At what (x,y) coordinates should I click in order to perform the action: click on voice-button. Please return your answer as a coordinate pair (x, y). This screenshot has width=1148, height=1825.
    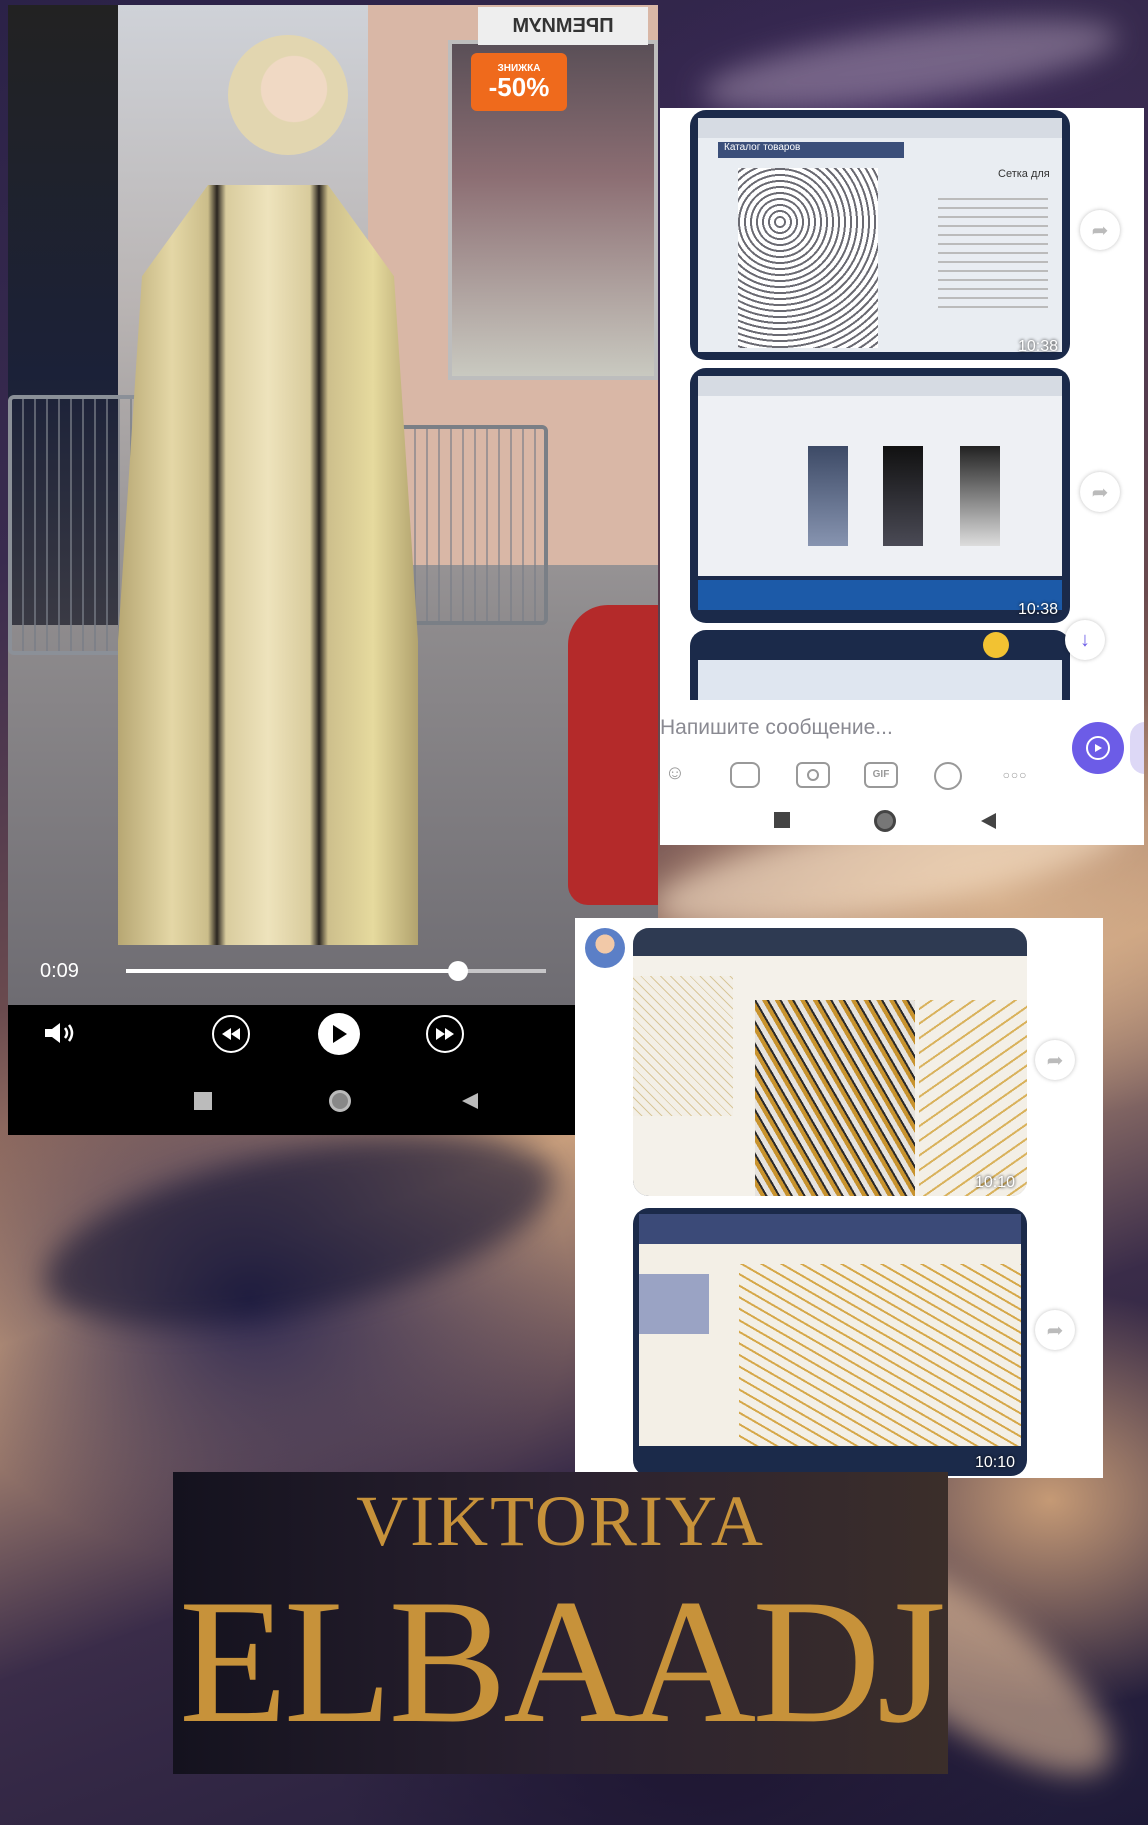
    Looking at the image, I should click on (1137, 748).